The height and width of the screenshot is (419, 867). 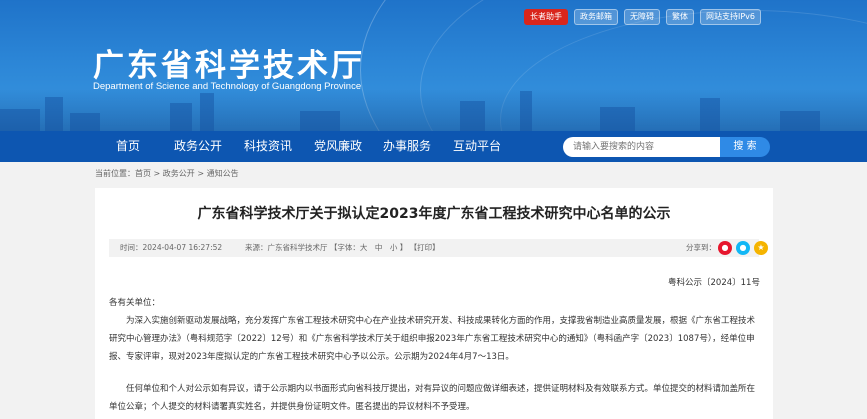 I want to click on site-title: 广东省科学技术厅, so click(x=229, y=62).